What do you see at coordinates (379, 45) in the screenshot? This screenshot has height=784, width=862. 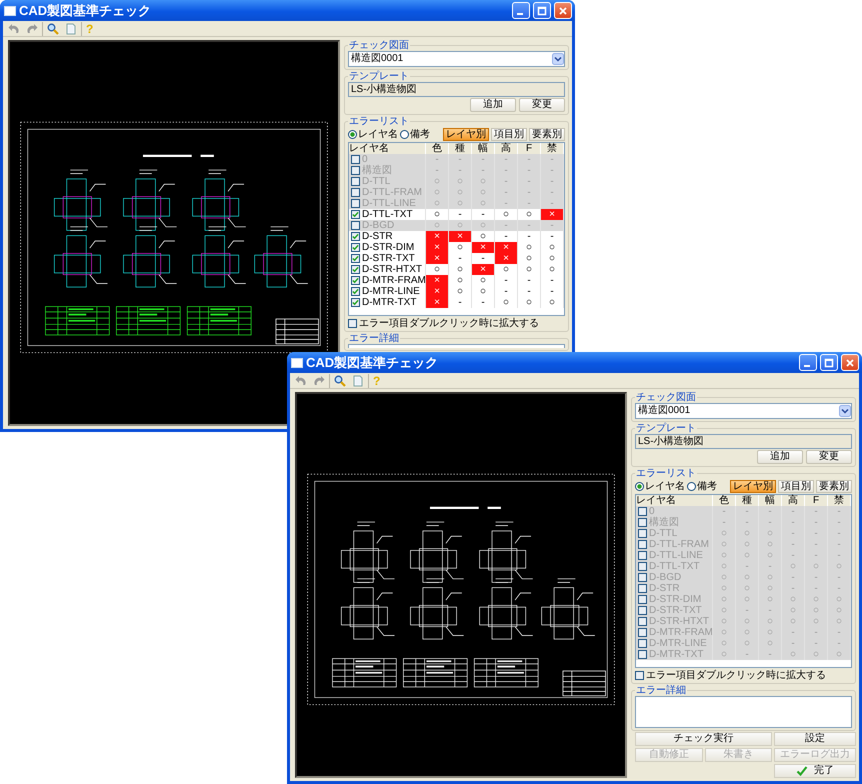 I see `group-label: チェック図面` at bounding box center [379, 45].